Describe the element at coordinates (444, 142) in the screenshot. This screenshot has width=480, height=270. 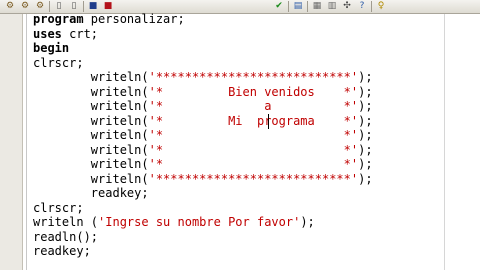
I see `right-margin-line` at that location.